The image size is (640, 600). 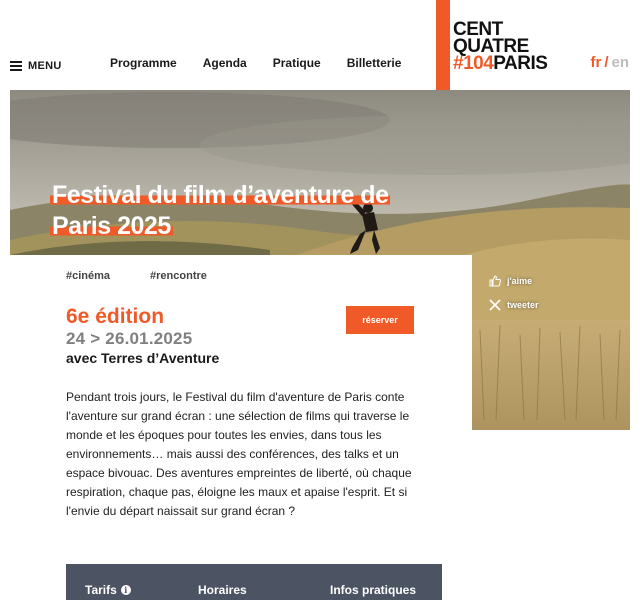 I want to click on tab-tarifs: Tarifs i, so click(x=108, y=590).